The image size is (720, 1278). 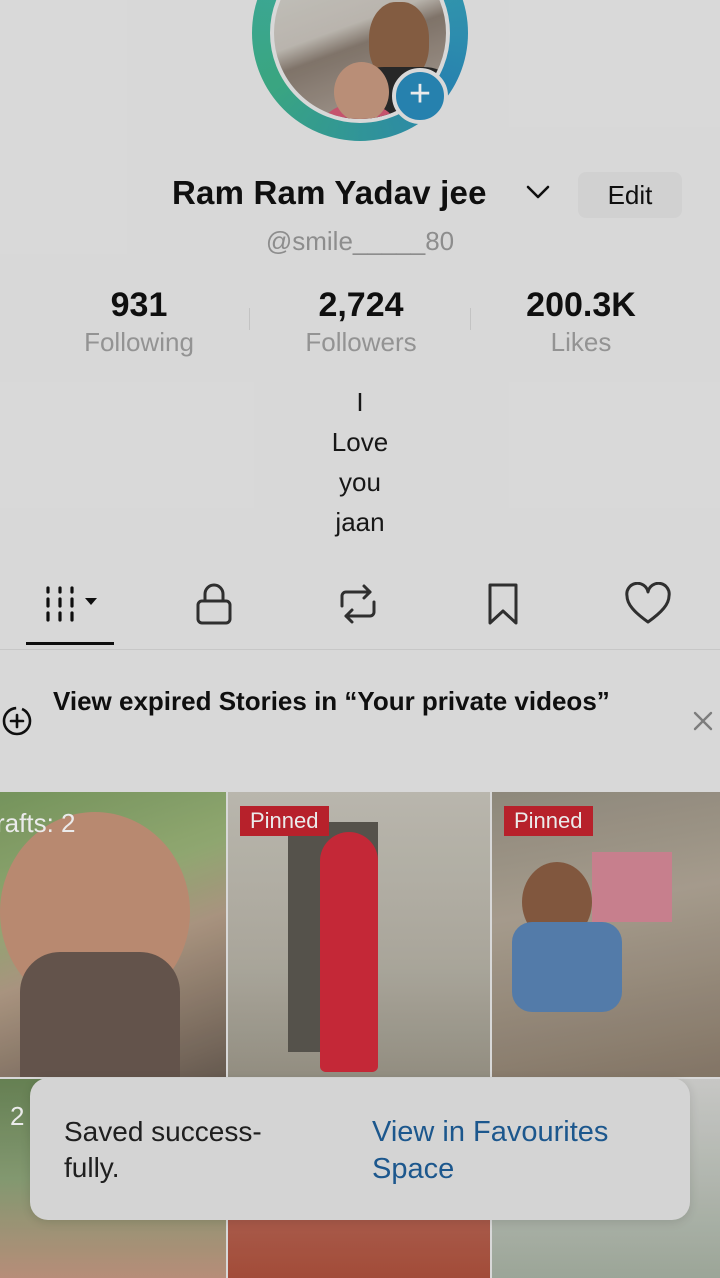 I want to click on add-story-button: +, so click(x=420, y=96).